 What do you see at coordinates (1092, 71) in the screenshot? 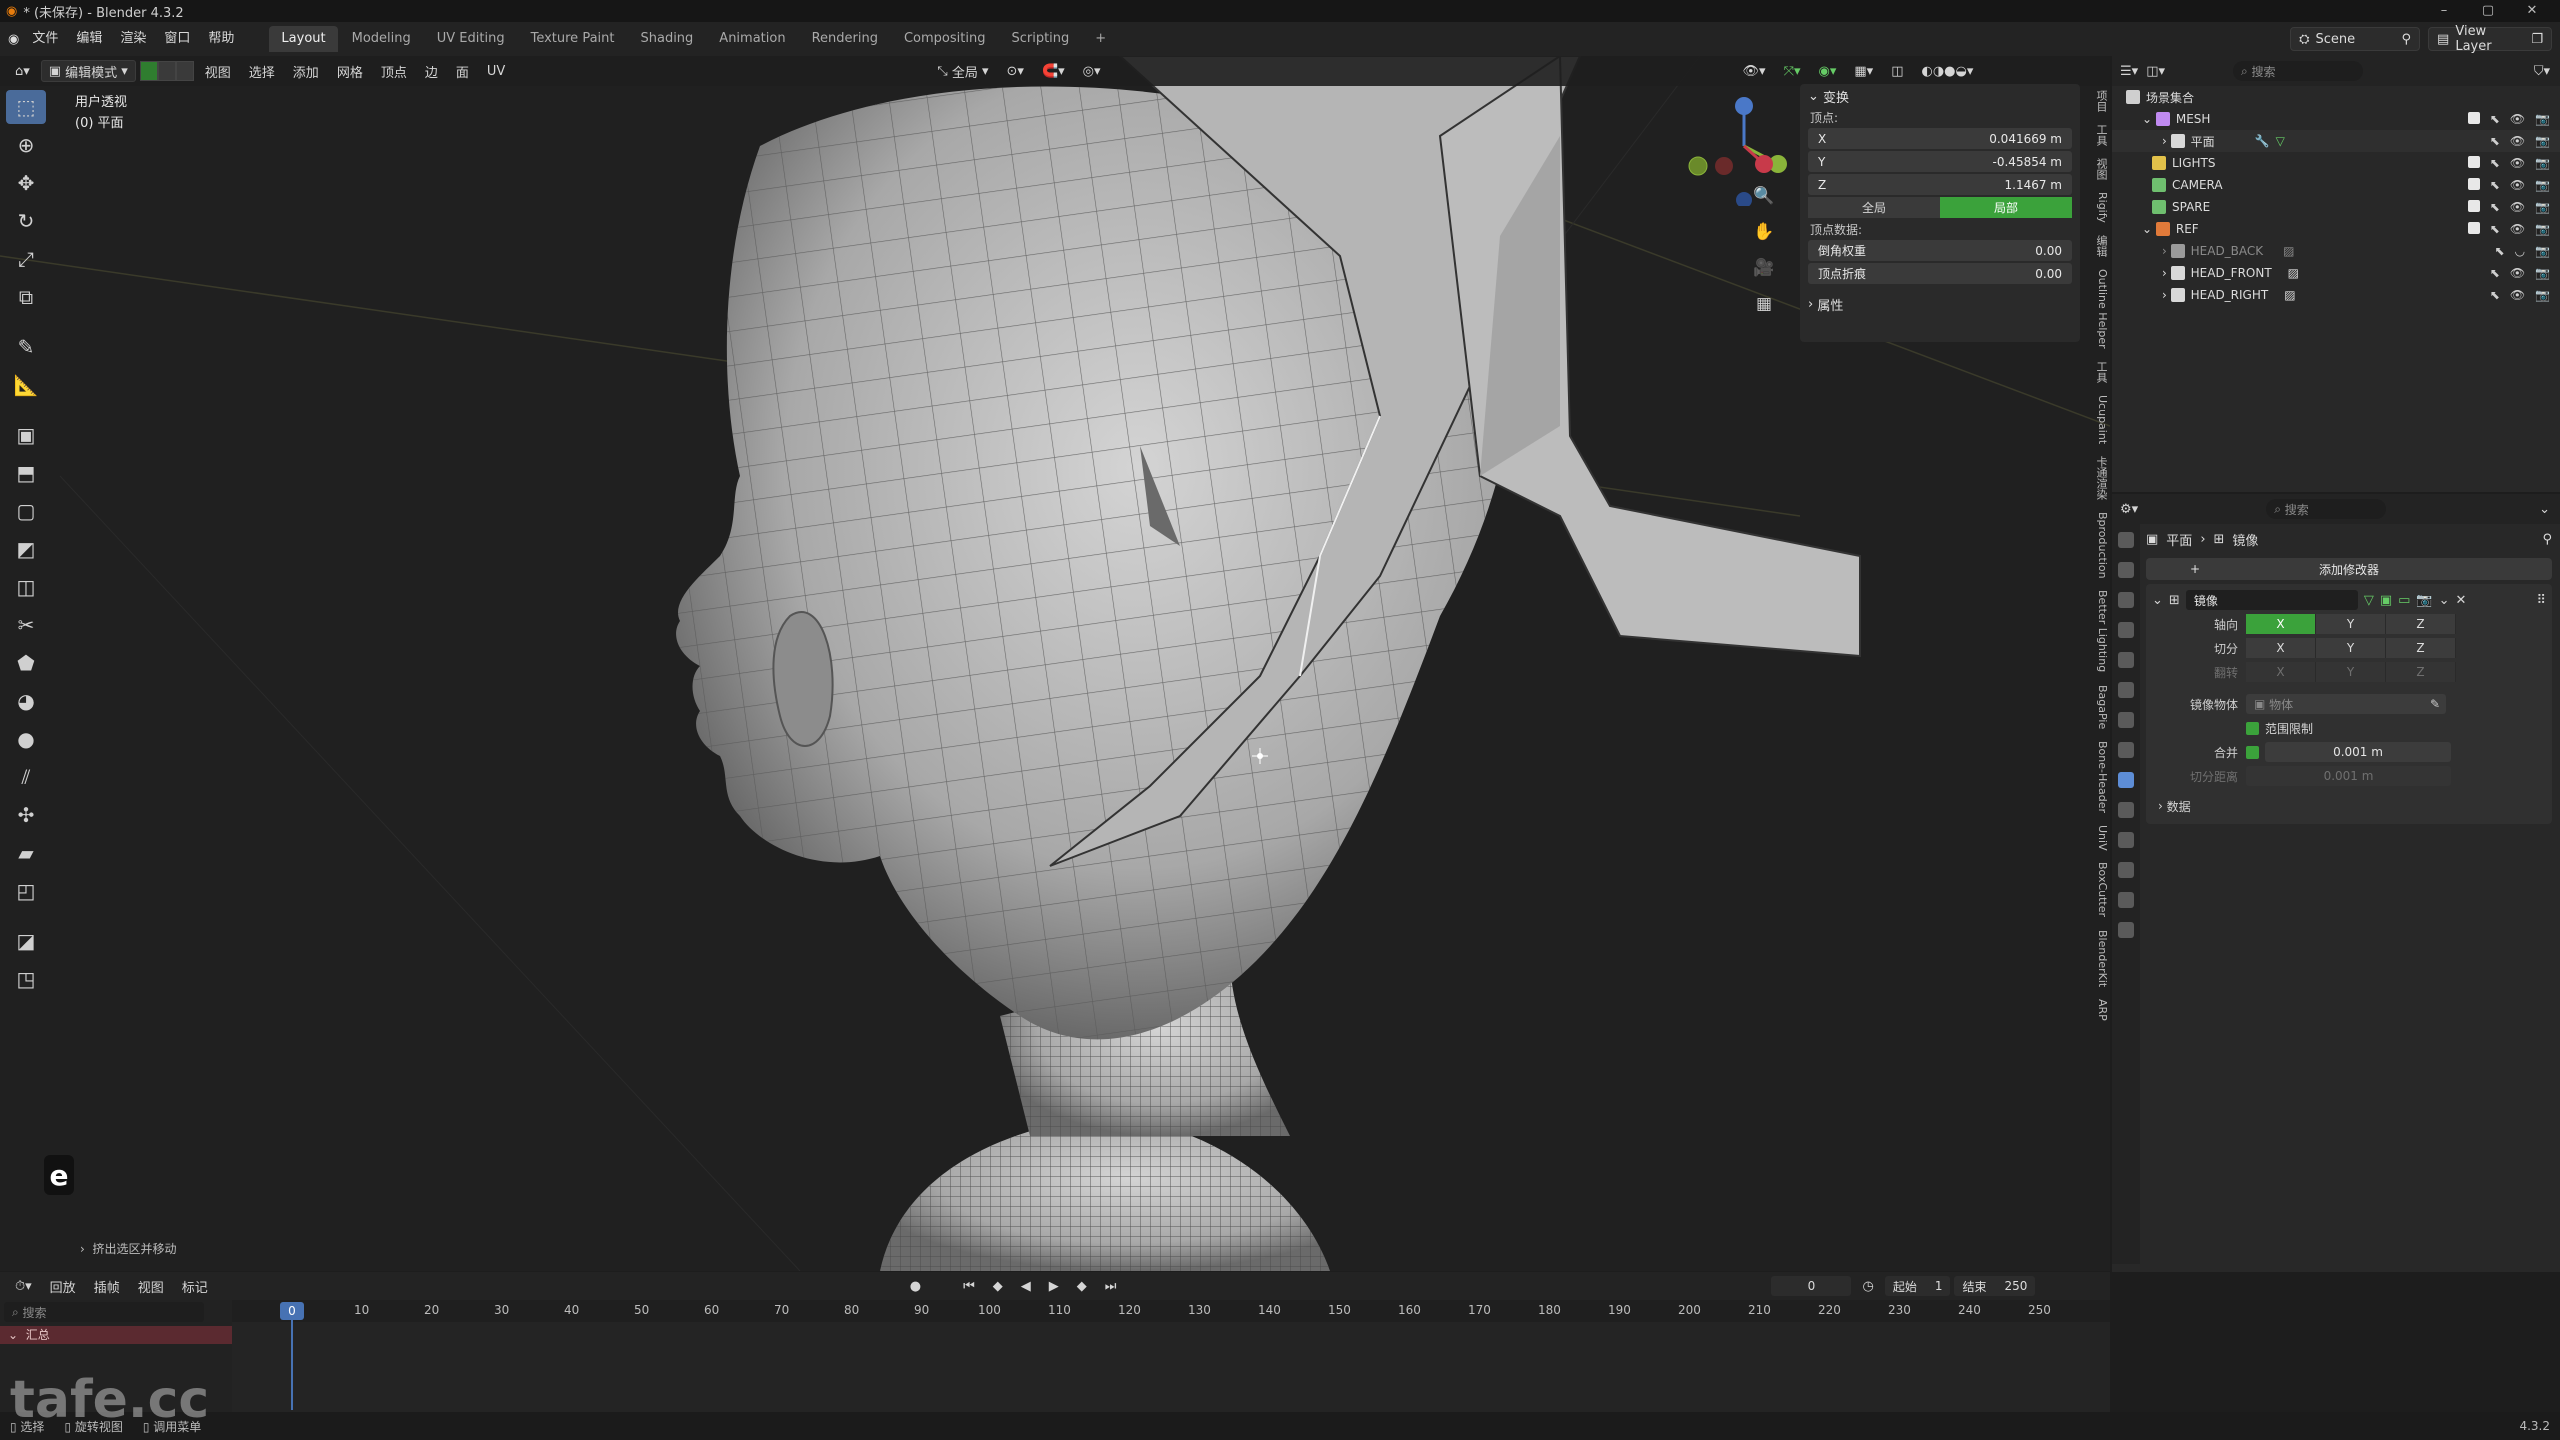
I see `proportional-edit-button: ◎▾` at bounding box center [1092, 71].